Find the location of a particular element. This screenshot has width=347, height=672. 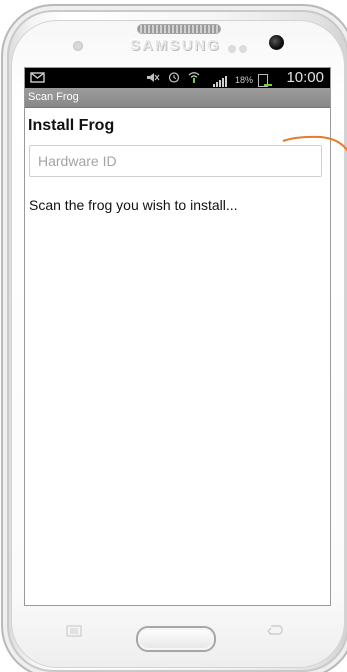

back-key-icon is located at coordinates (274, 631).